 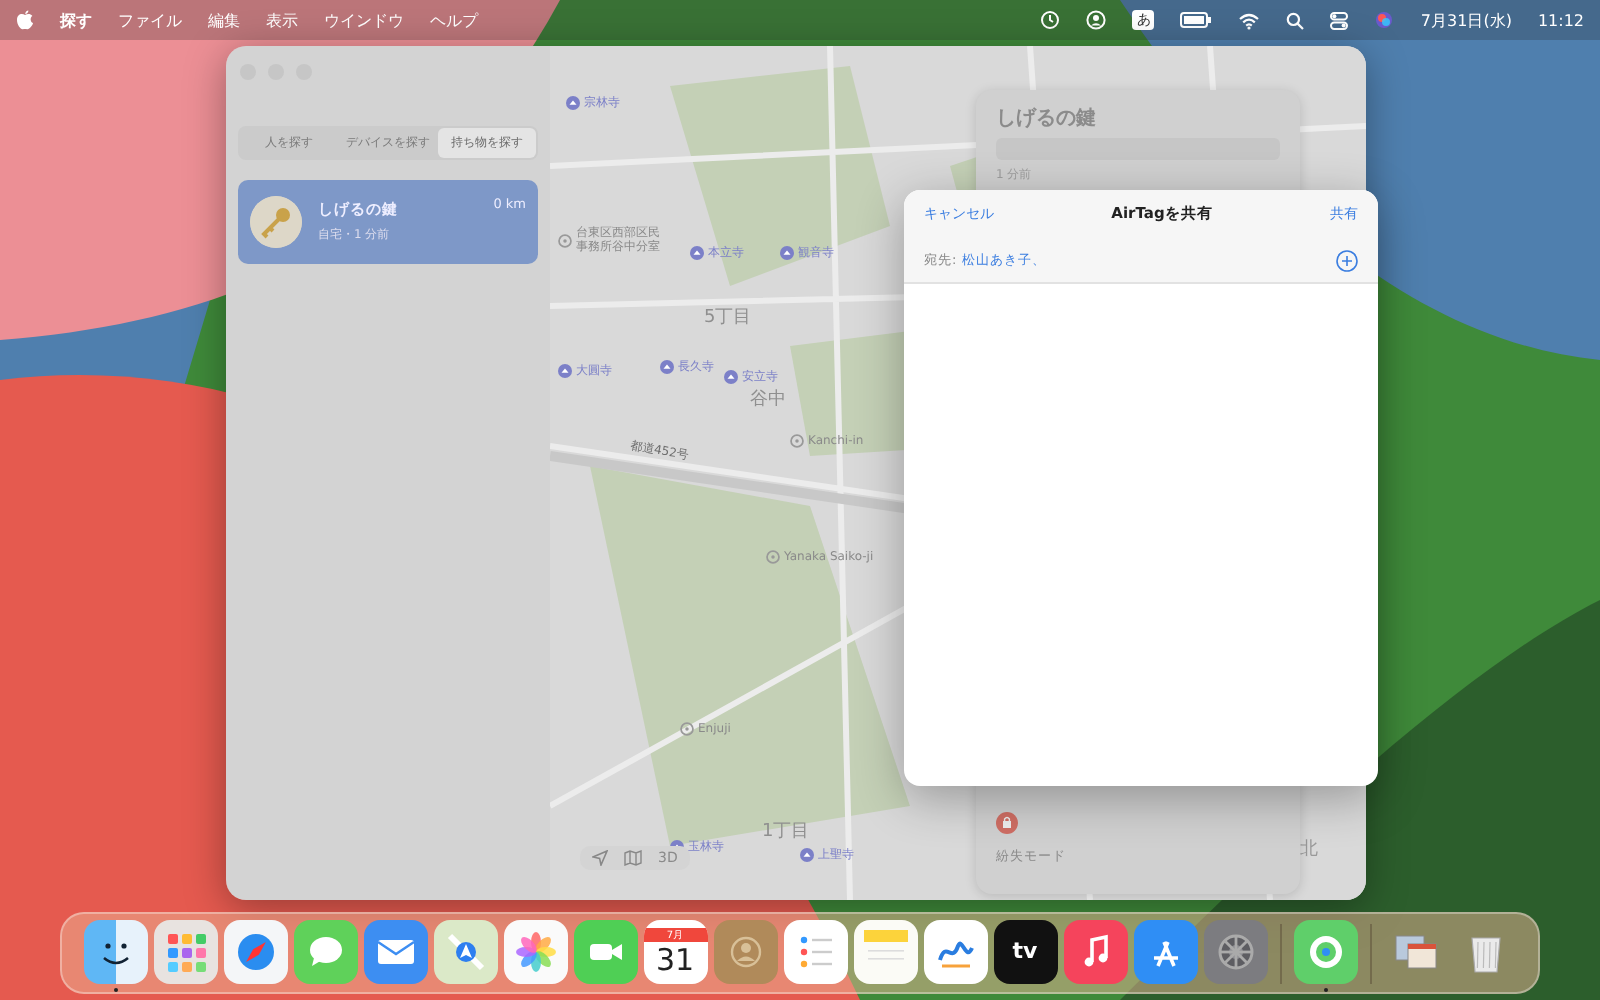 I want to click on menu-bar-clock: 11:12, so click(x=1560, y=20).